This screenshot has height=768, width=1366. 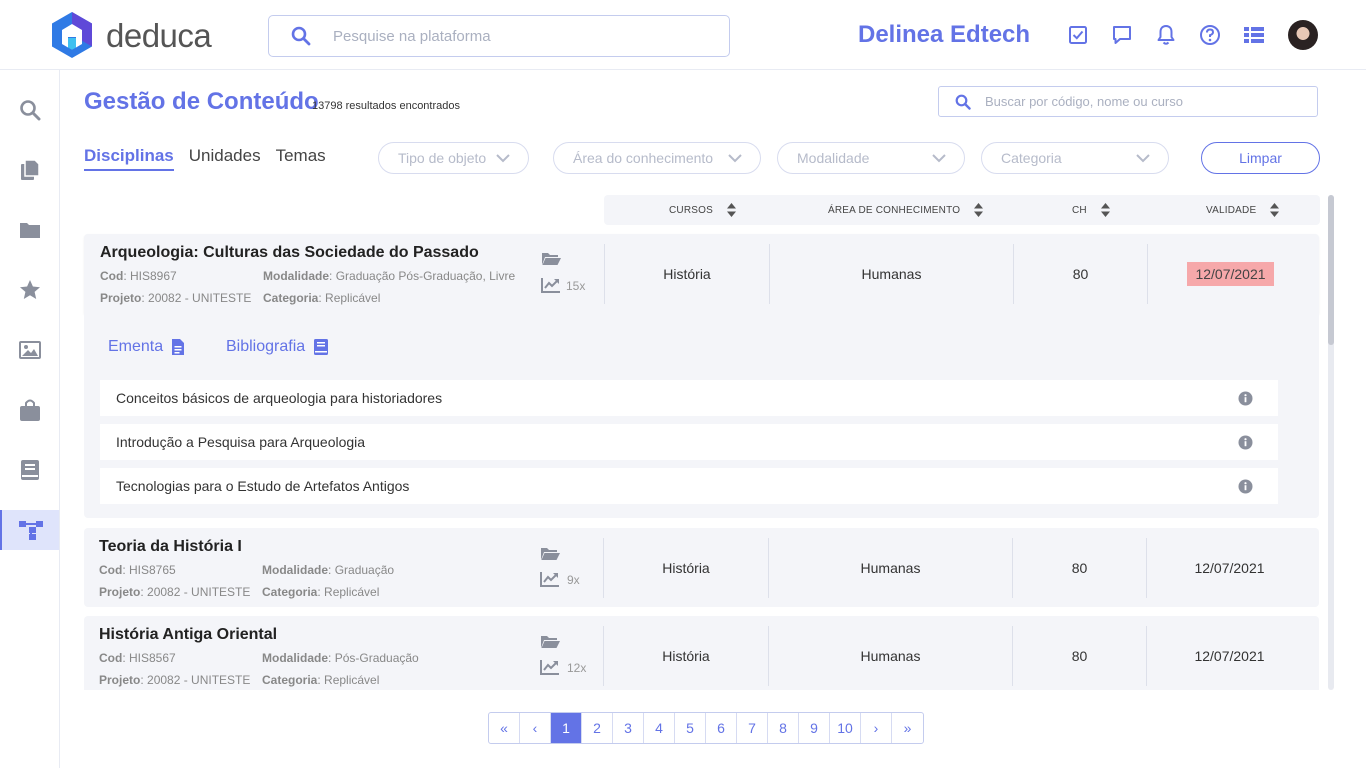 I want to click on sidebar-item-library, so click(x=29, y=470).